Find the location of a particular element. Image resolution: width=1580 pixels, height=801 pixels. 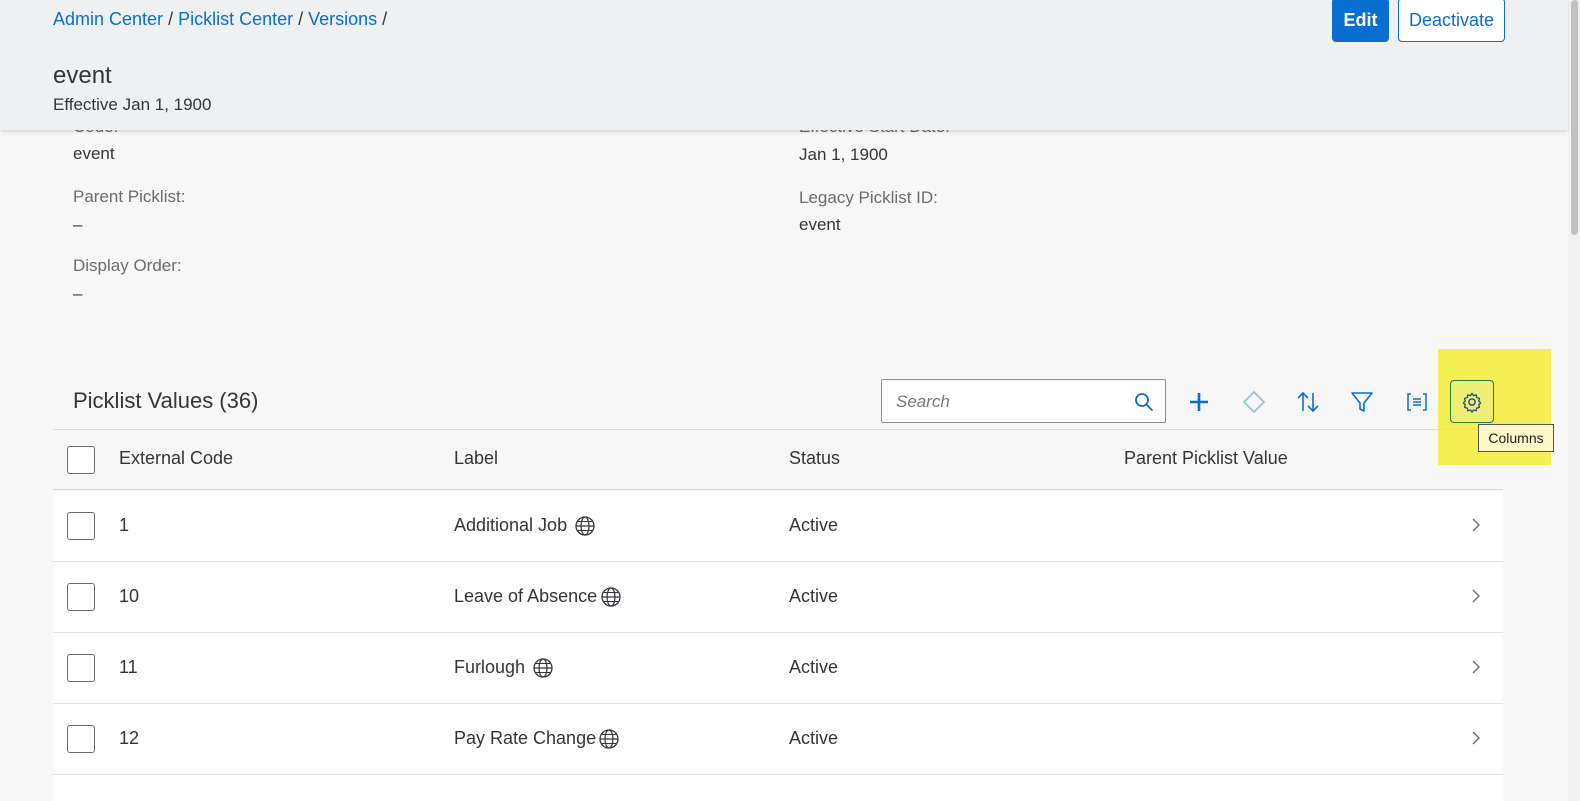

row-label: Leave of Absence is located at coordinates (526, 596).